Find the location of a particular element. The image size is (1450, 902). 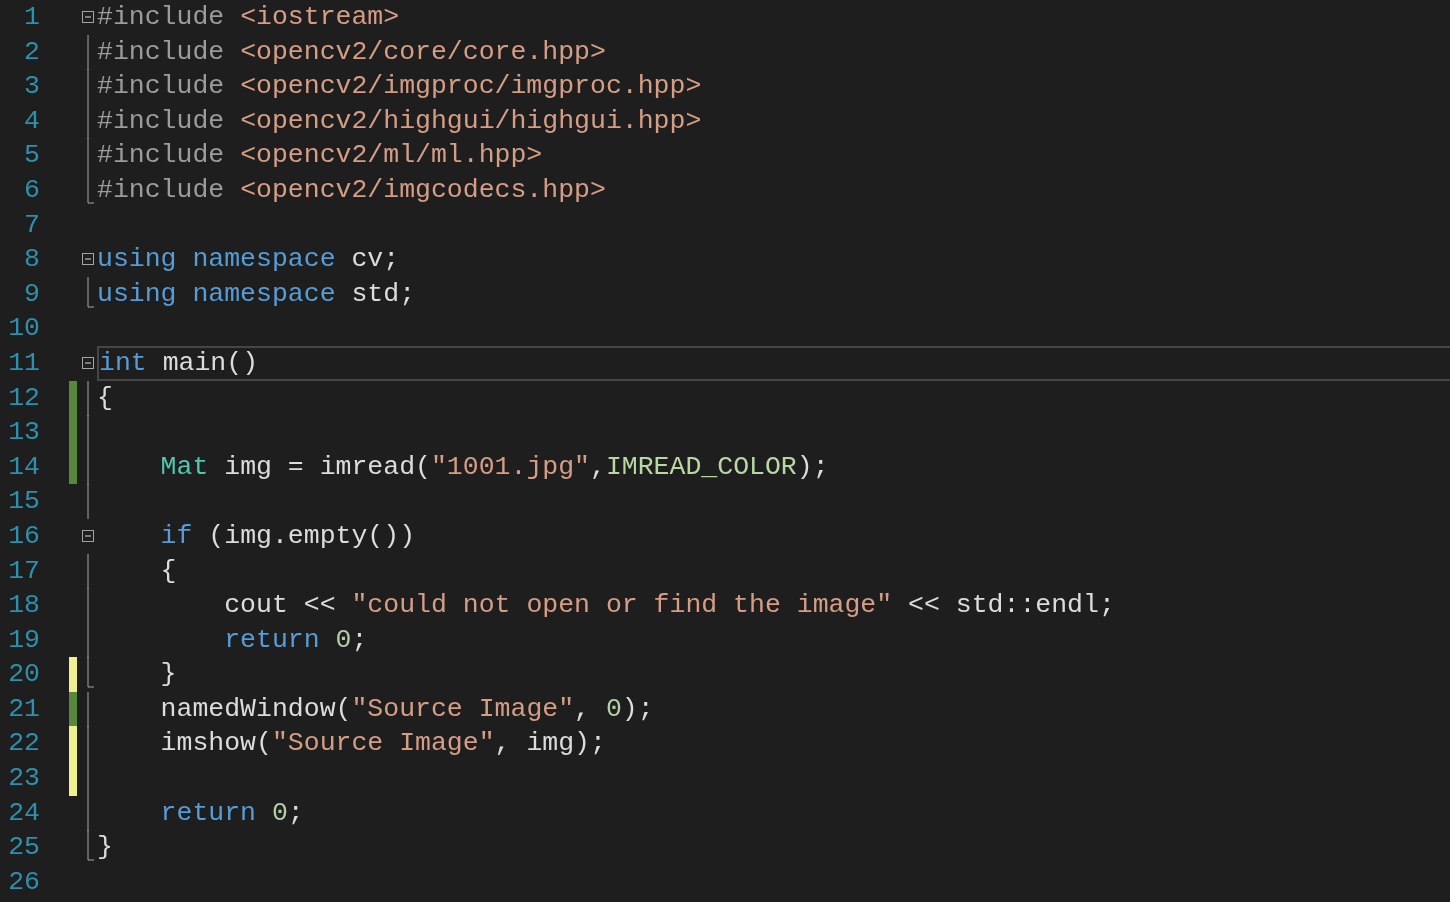

line-number: 6 is located at coordinates (32, 190).